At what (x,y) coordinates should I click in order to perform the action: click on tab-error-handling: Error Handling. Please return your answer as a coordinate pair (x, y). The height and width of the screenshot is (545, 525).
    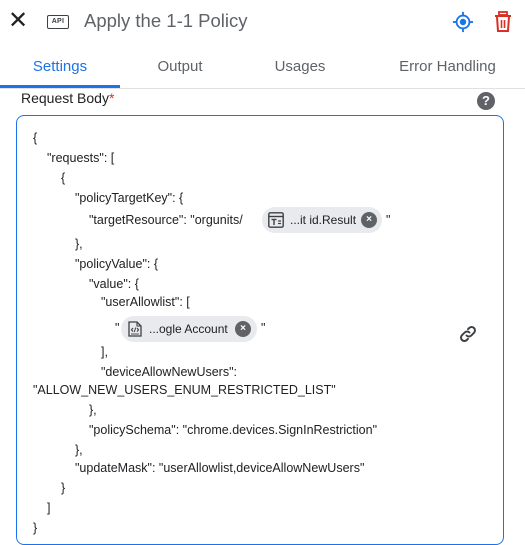
    Looking at the image, I should click on (447, 67).